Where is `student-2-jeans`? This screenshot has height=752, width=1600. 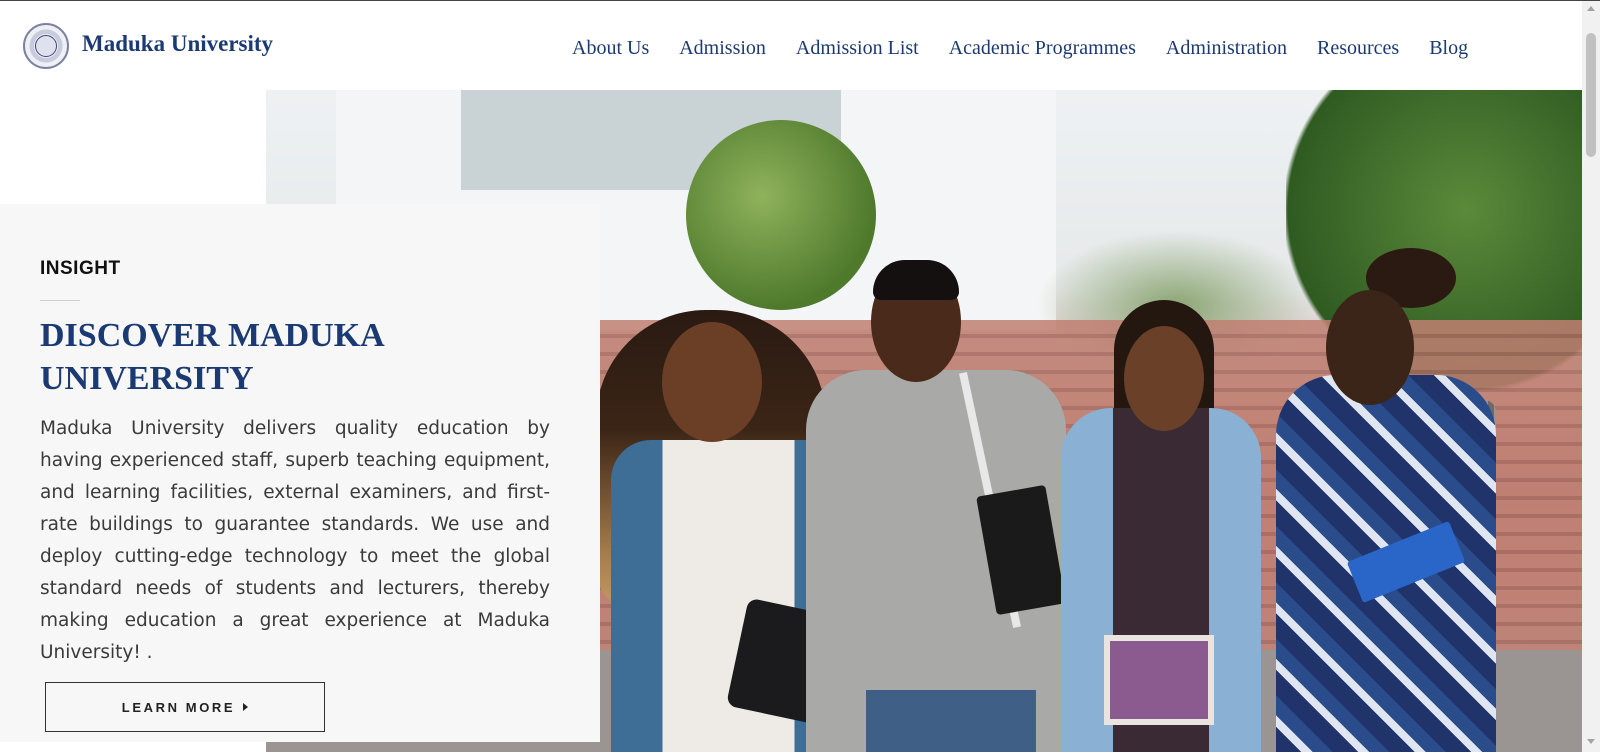
student-2-jeans is located at coordinates (951, 721).